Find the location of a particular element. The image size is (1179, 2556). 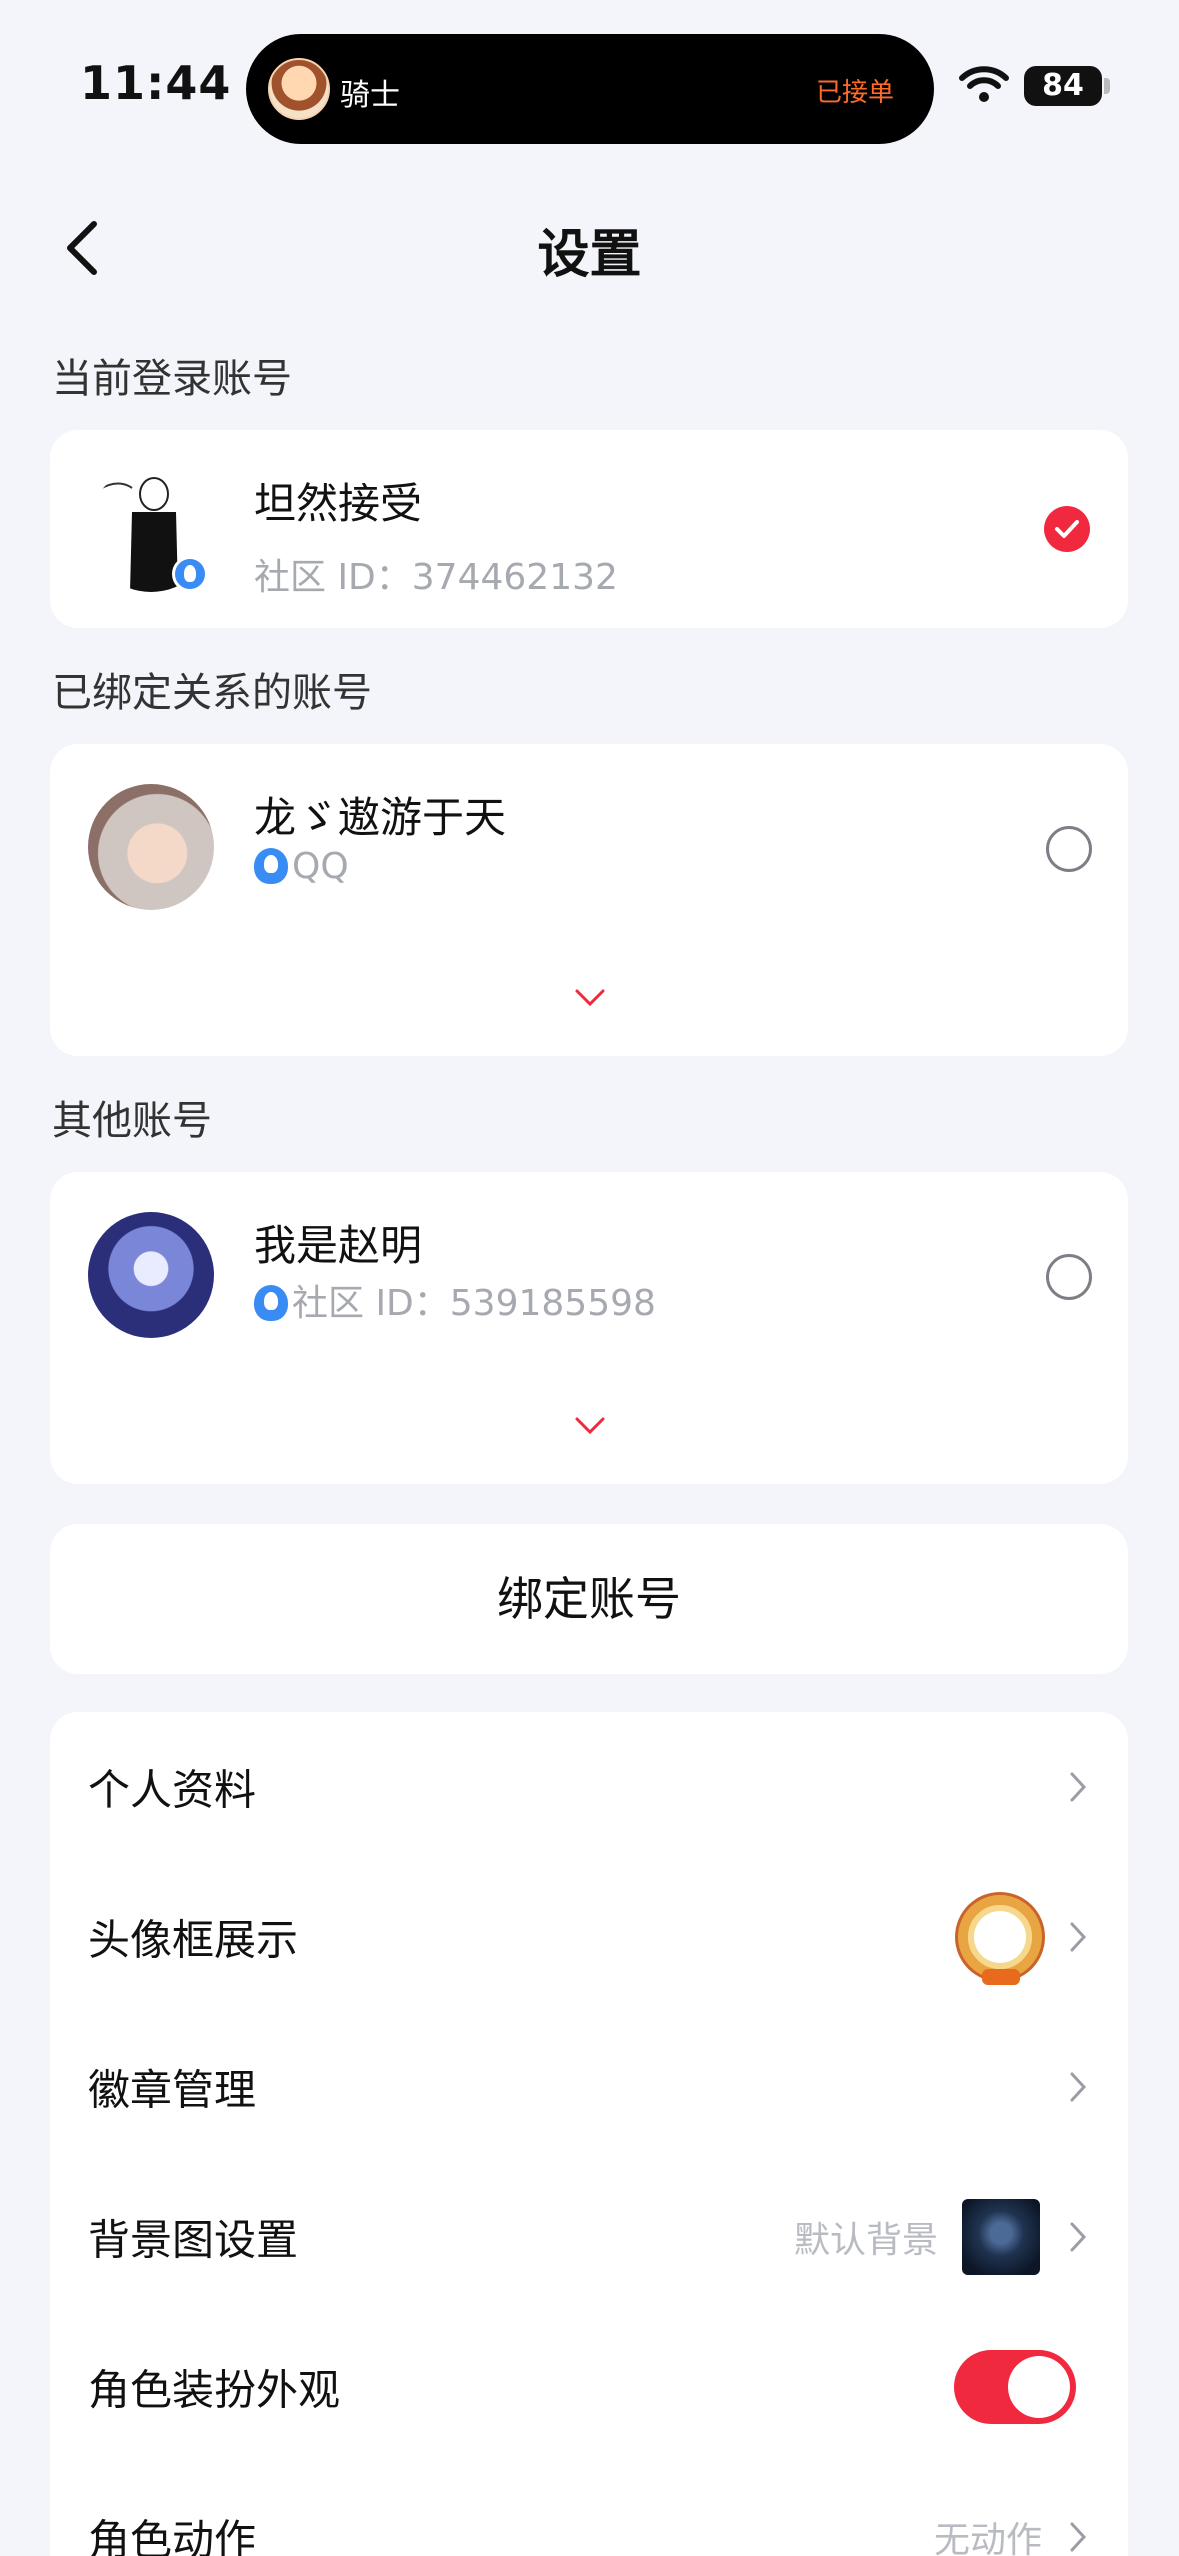

qq-badge-icon is located at coordinates (190, 574).